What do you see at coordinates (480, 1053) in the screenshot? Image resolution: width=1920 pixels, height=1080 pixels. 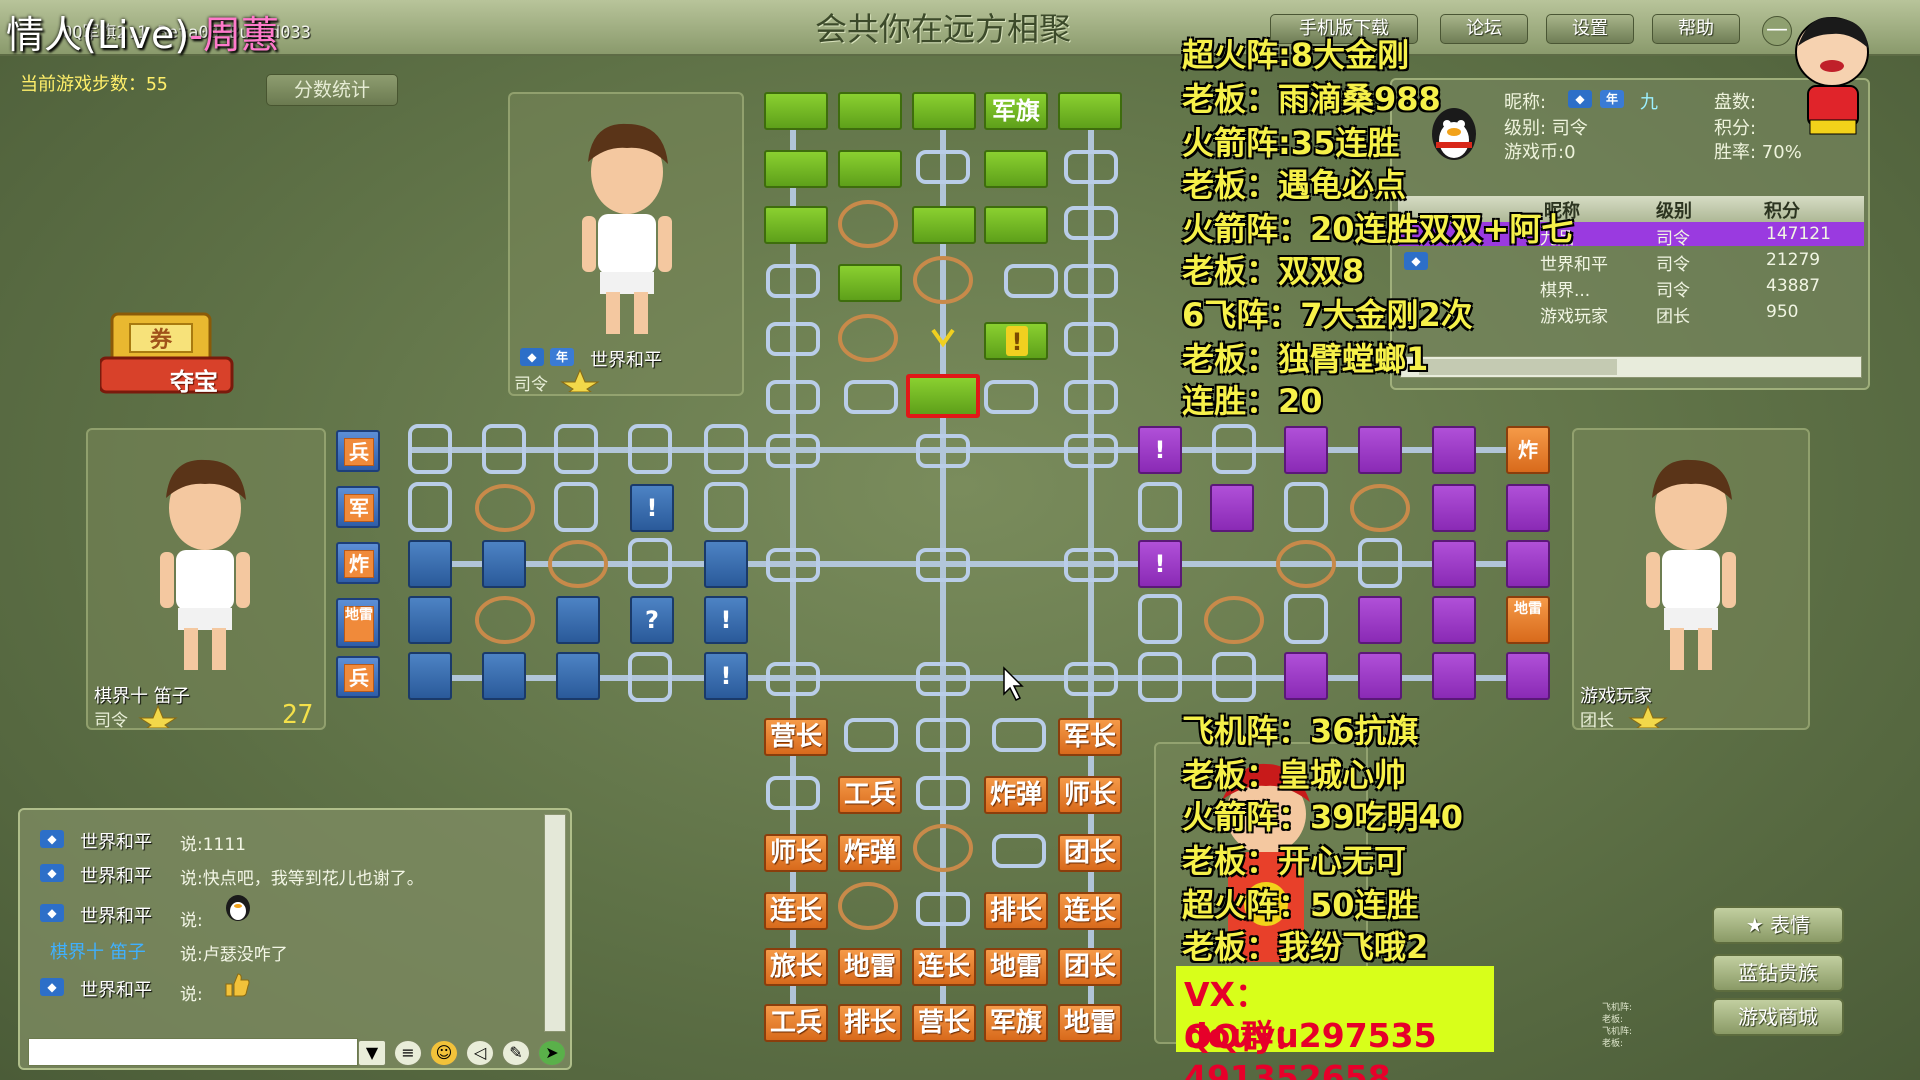 I see `speaker-icon: ◁` at bounding box center [480, 1053].